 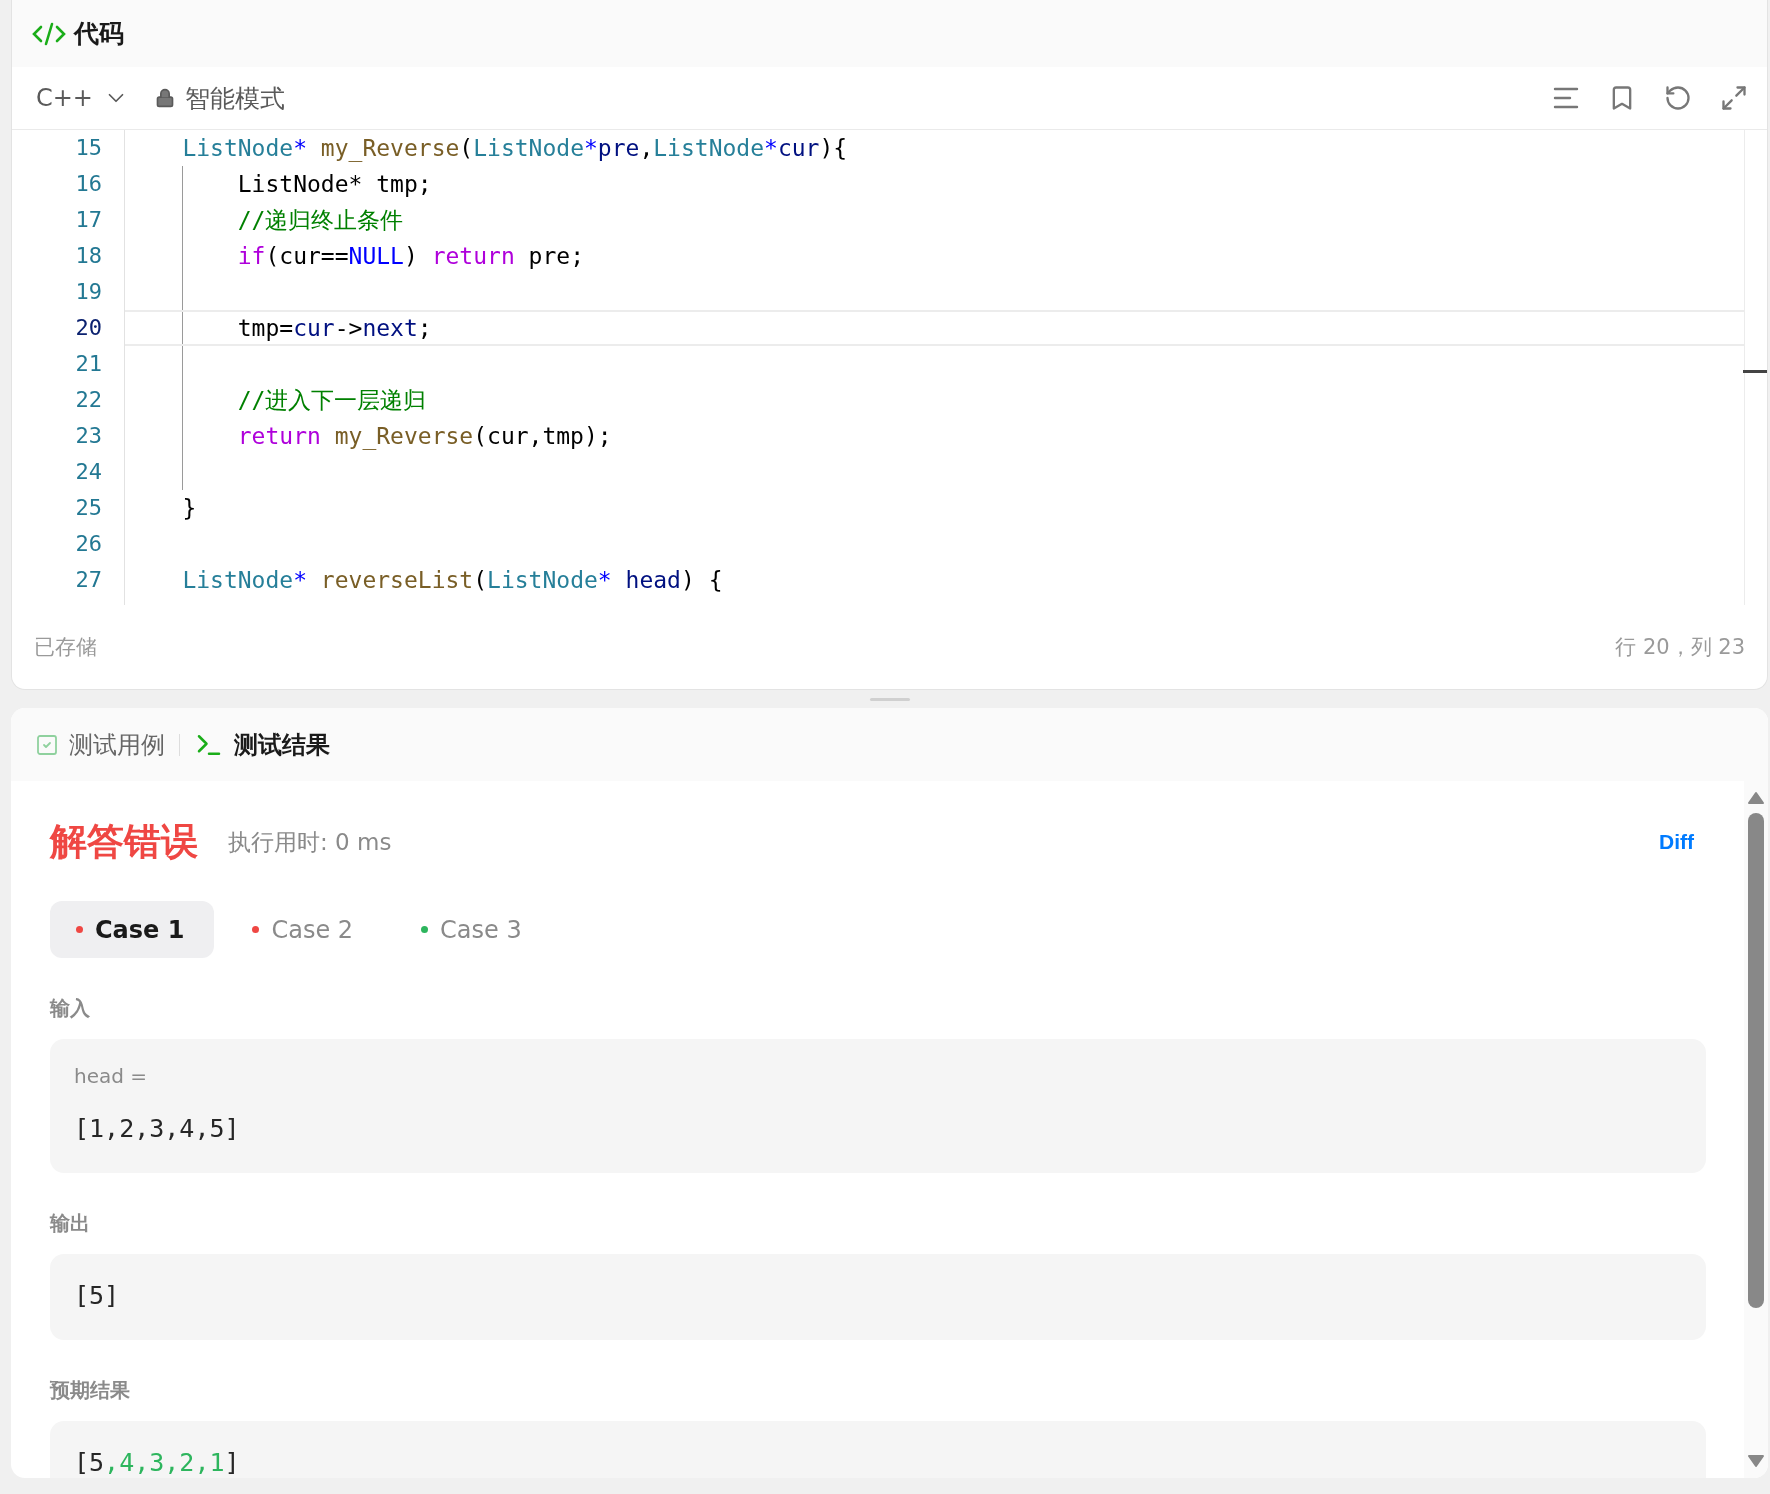 I want to click on code-line: return my_Reverse(cur,tmp);, so click(x=424, y=437).